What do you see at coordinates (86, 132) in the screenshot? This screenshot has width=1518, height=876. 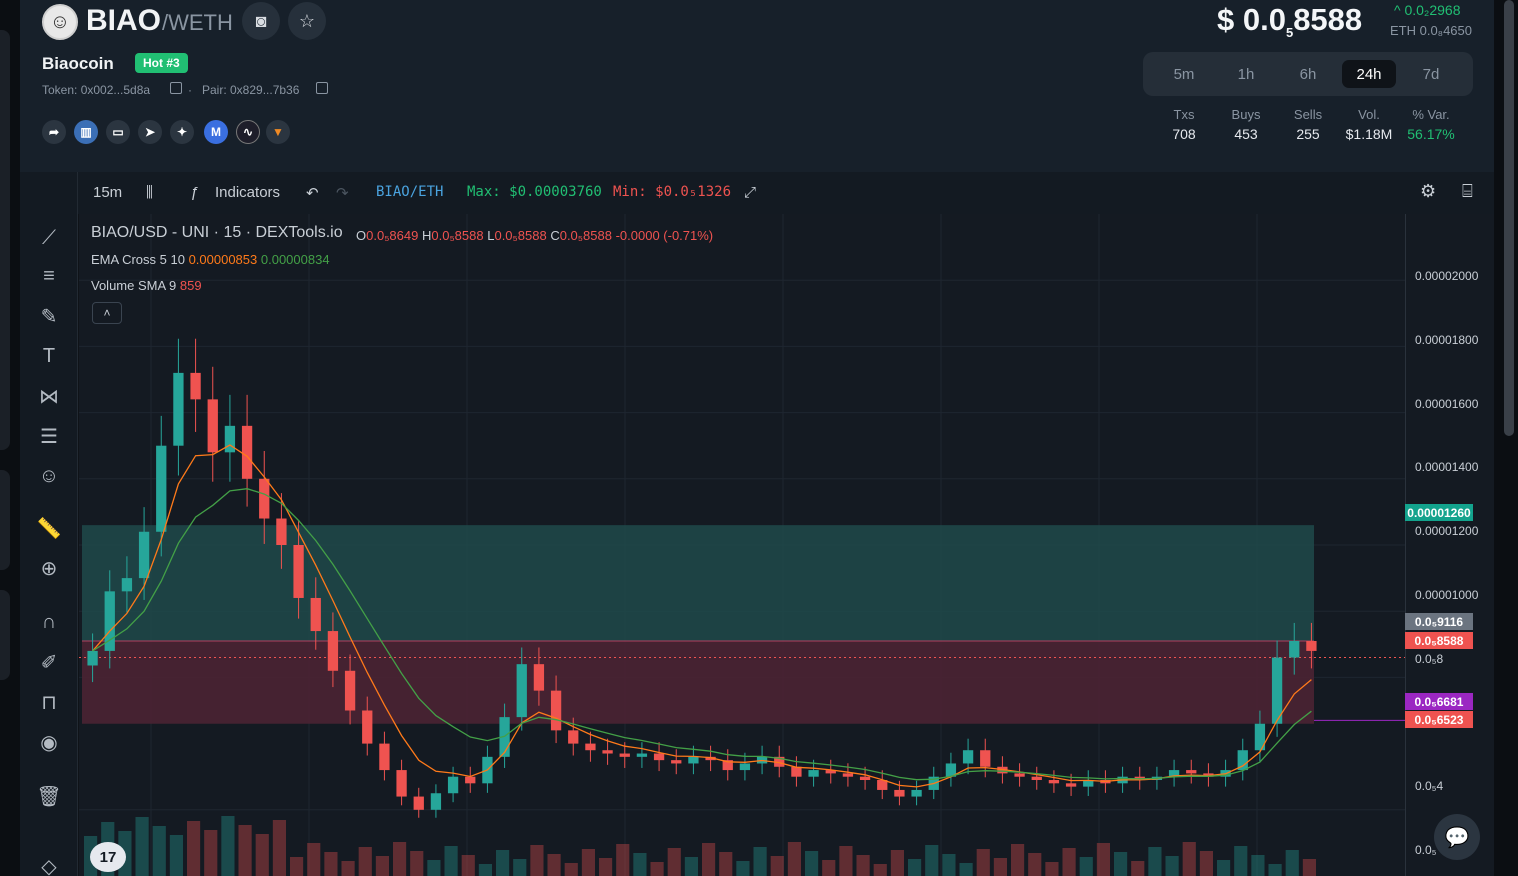 I see `chart-link-icon: ▥` at bounding box center [86, 132].